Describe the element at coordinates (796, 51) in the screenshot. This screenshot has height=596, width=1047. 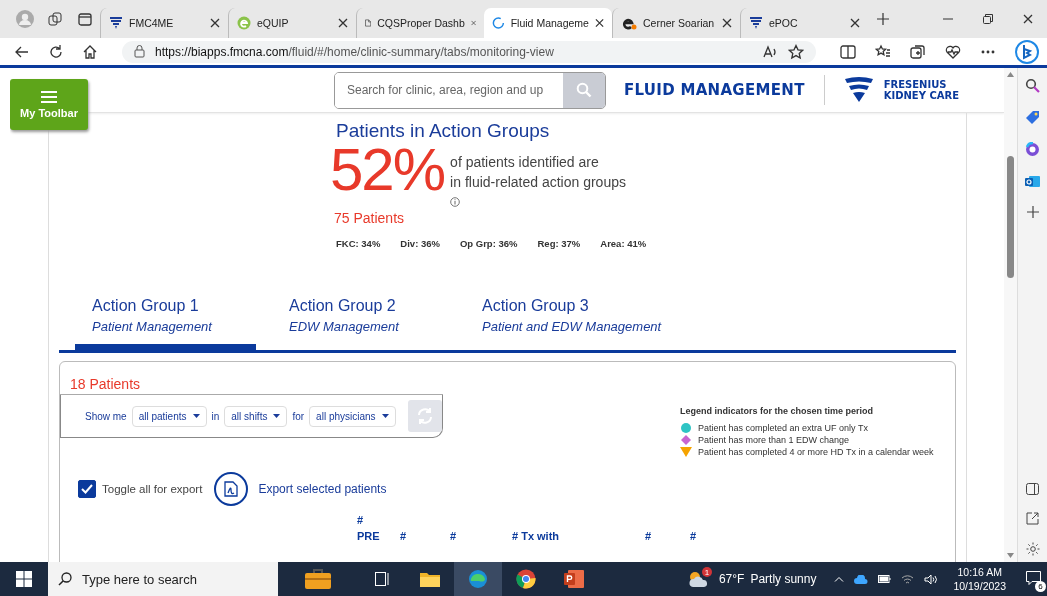
I see `favorite-star-icon` at that location.